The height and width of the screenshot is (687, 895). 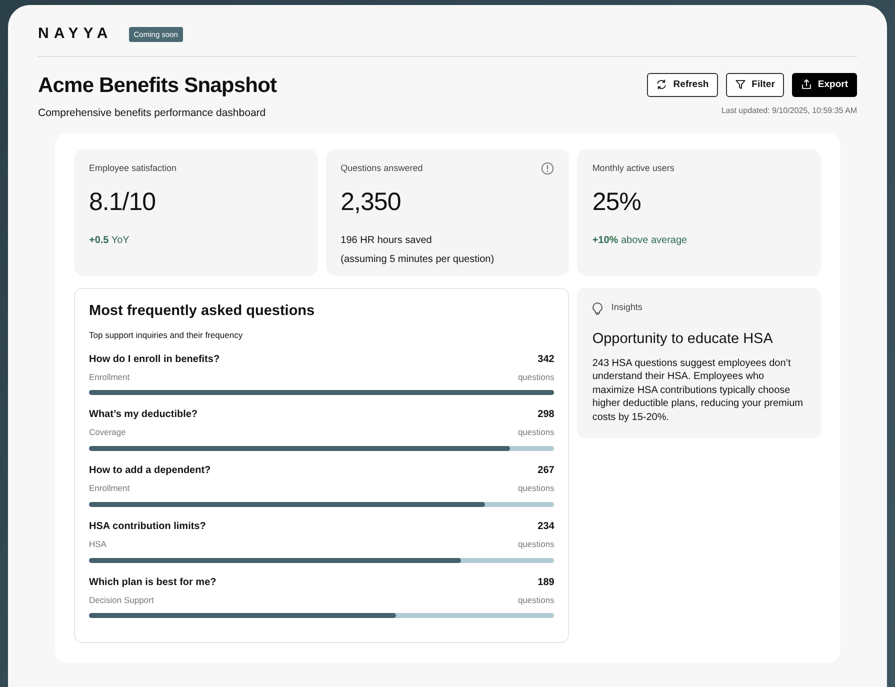 What do you see at coordinates (755, 84) in the screenshot?
I see `filter-button: Filter` at bounding box center [755, 84].